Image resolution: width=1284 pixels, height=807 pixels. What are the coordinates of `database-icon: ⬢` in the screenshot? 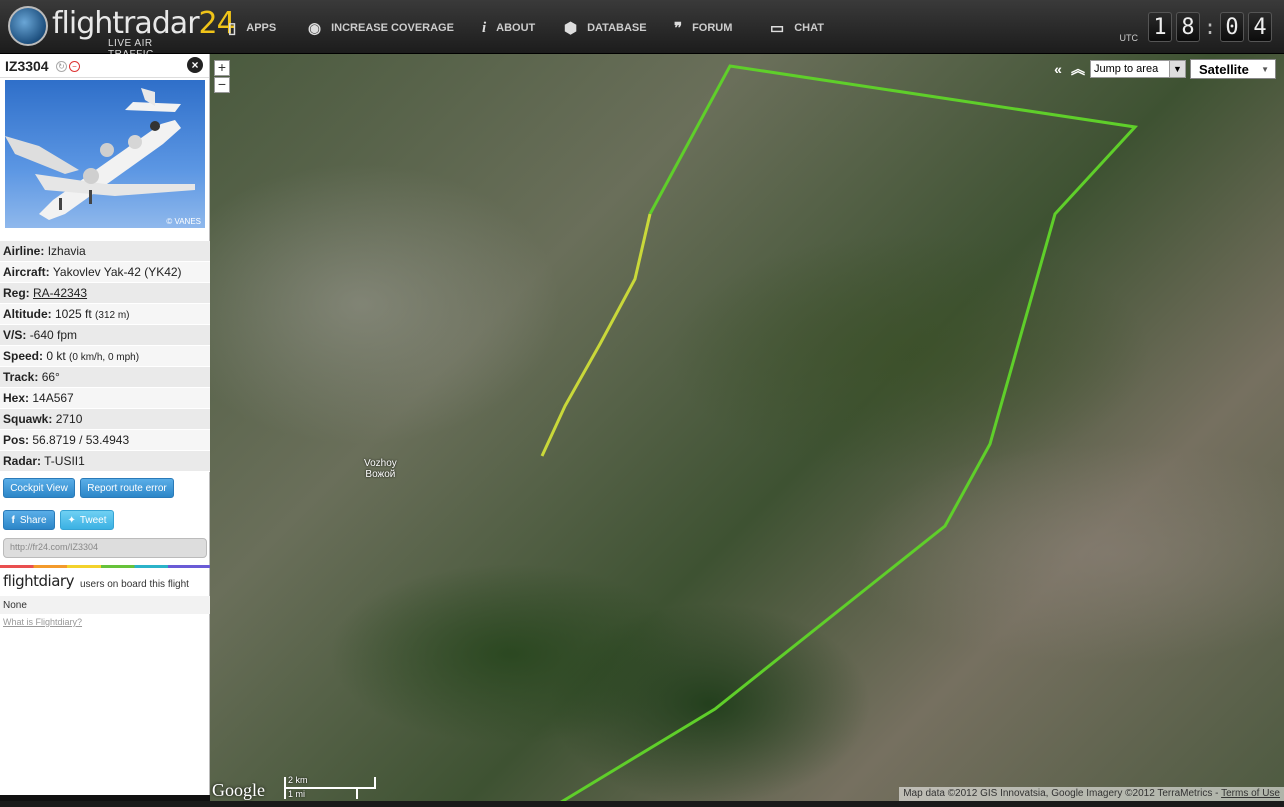 It's located at (571, 28).